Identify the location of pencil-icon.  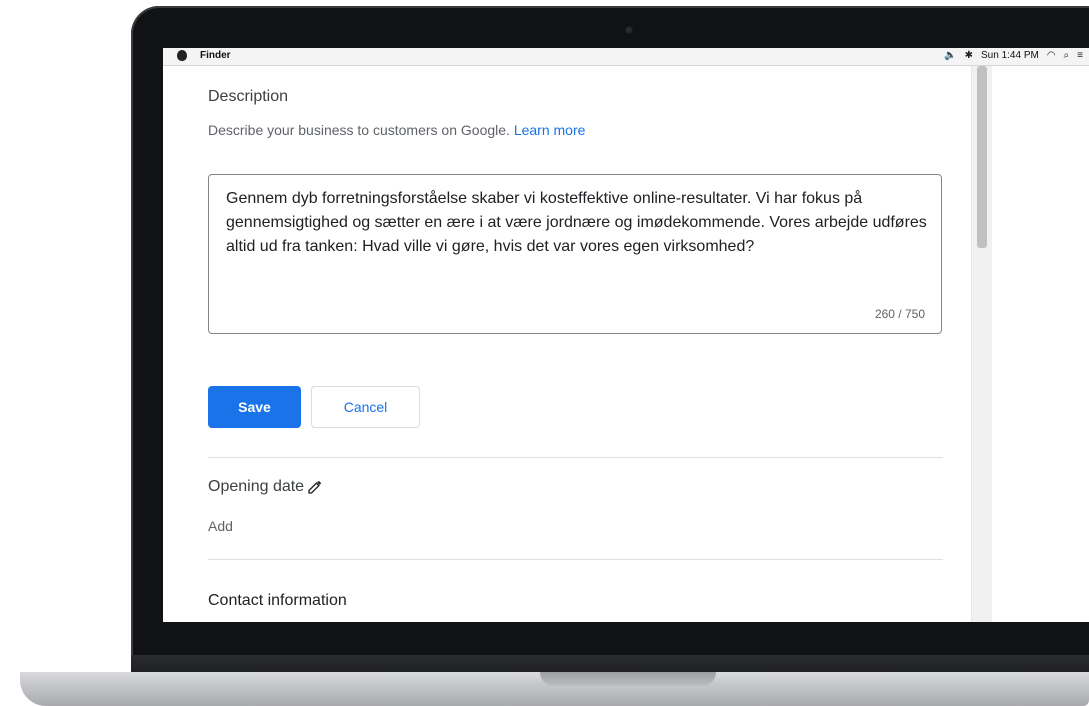
(315, 487).